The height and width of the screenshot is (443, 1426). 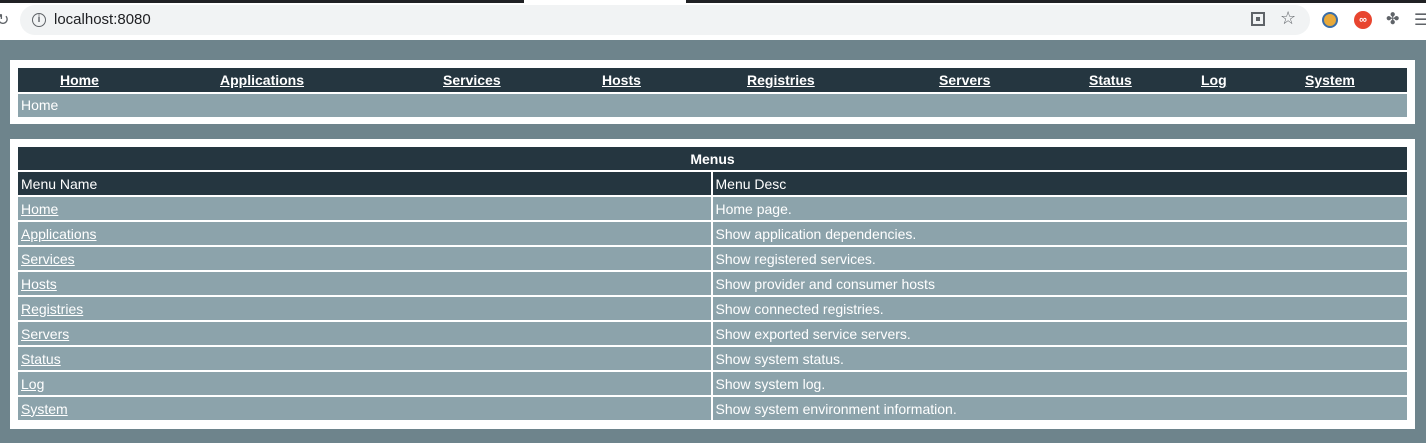 I want to click on browser-toolbar: ↻ i localhost:8080 ☆ ∞ ✤ ☰, so click(x=713, y=20).